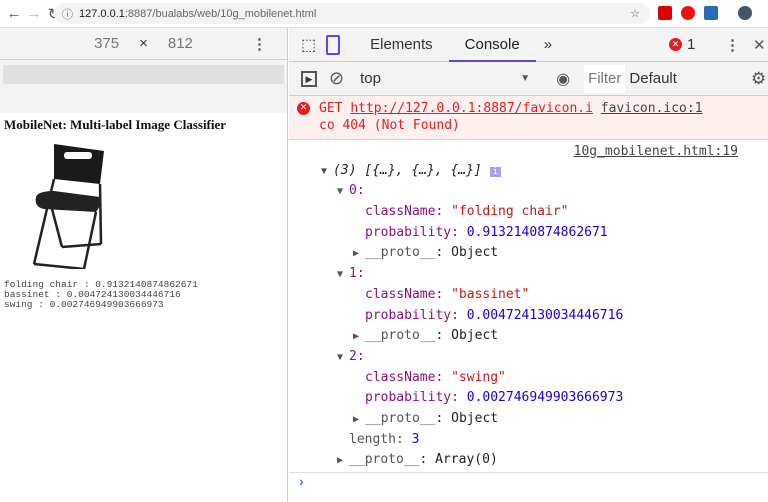 The height and width of the screenshot is (502, 768). I want to click on device-width: 375, so click(106, 43).